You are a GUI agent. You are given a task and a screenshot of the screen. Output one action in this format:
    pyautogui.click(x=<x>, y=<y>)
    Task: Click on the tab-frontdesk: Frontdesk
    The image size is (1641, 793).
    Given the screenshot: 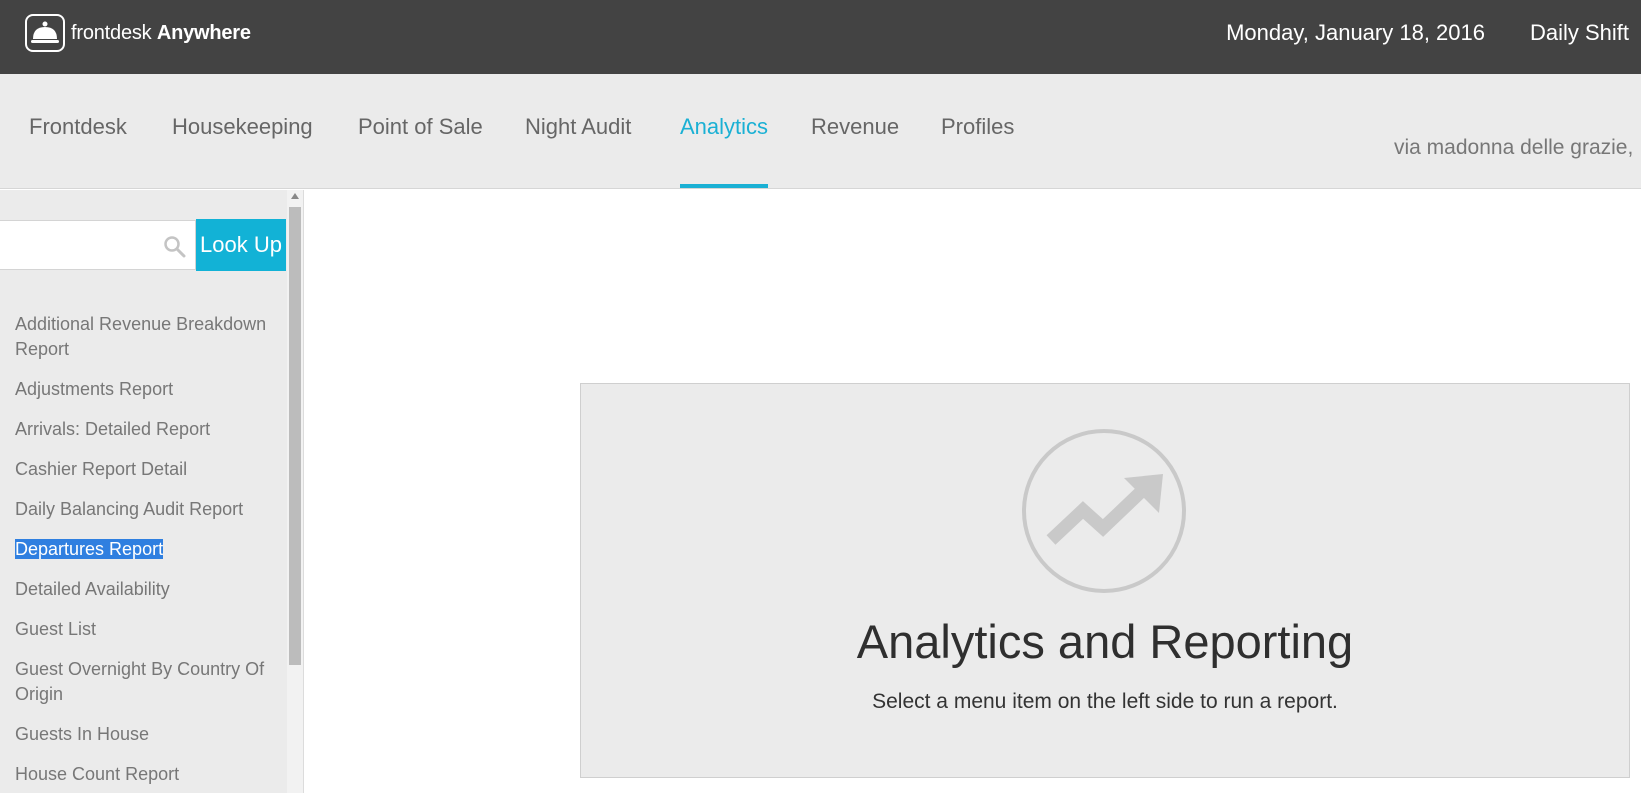 What is the action you would take?
    pyautogui.click(x=78, y=151)
    